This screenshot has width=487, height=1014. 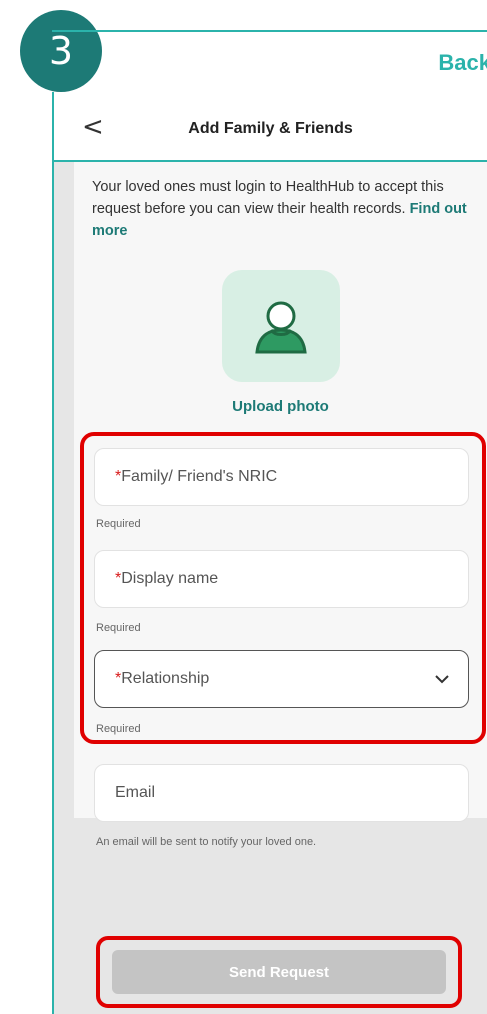 I want to click on top-divider, so click(x=269, y=31).